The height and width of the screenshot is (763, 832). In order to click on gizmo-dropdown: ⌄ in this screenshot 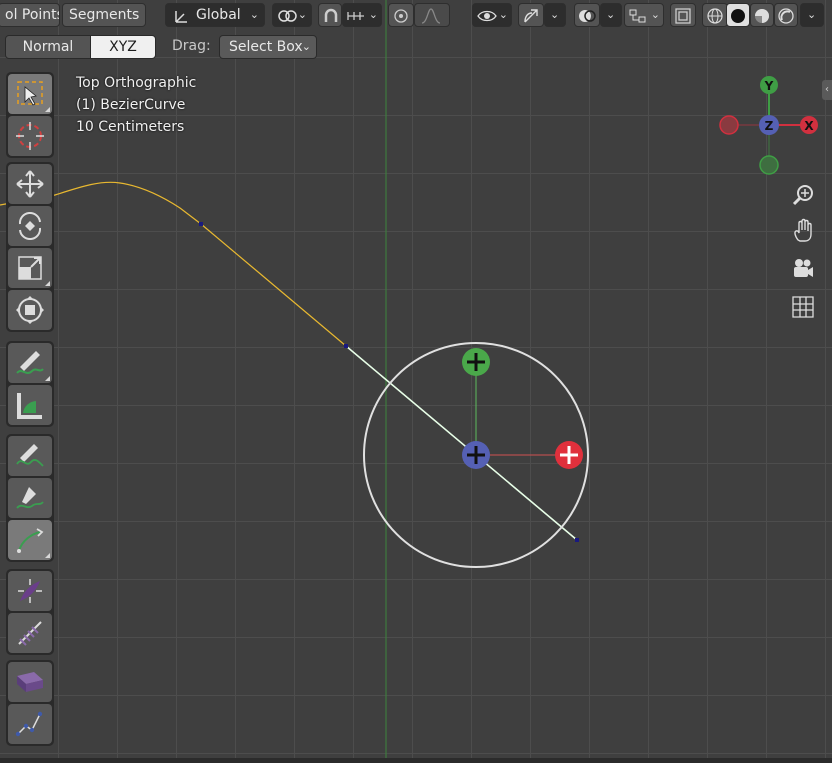, I will do `click(555, 15)`.